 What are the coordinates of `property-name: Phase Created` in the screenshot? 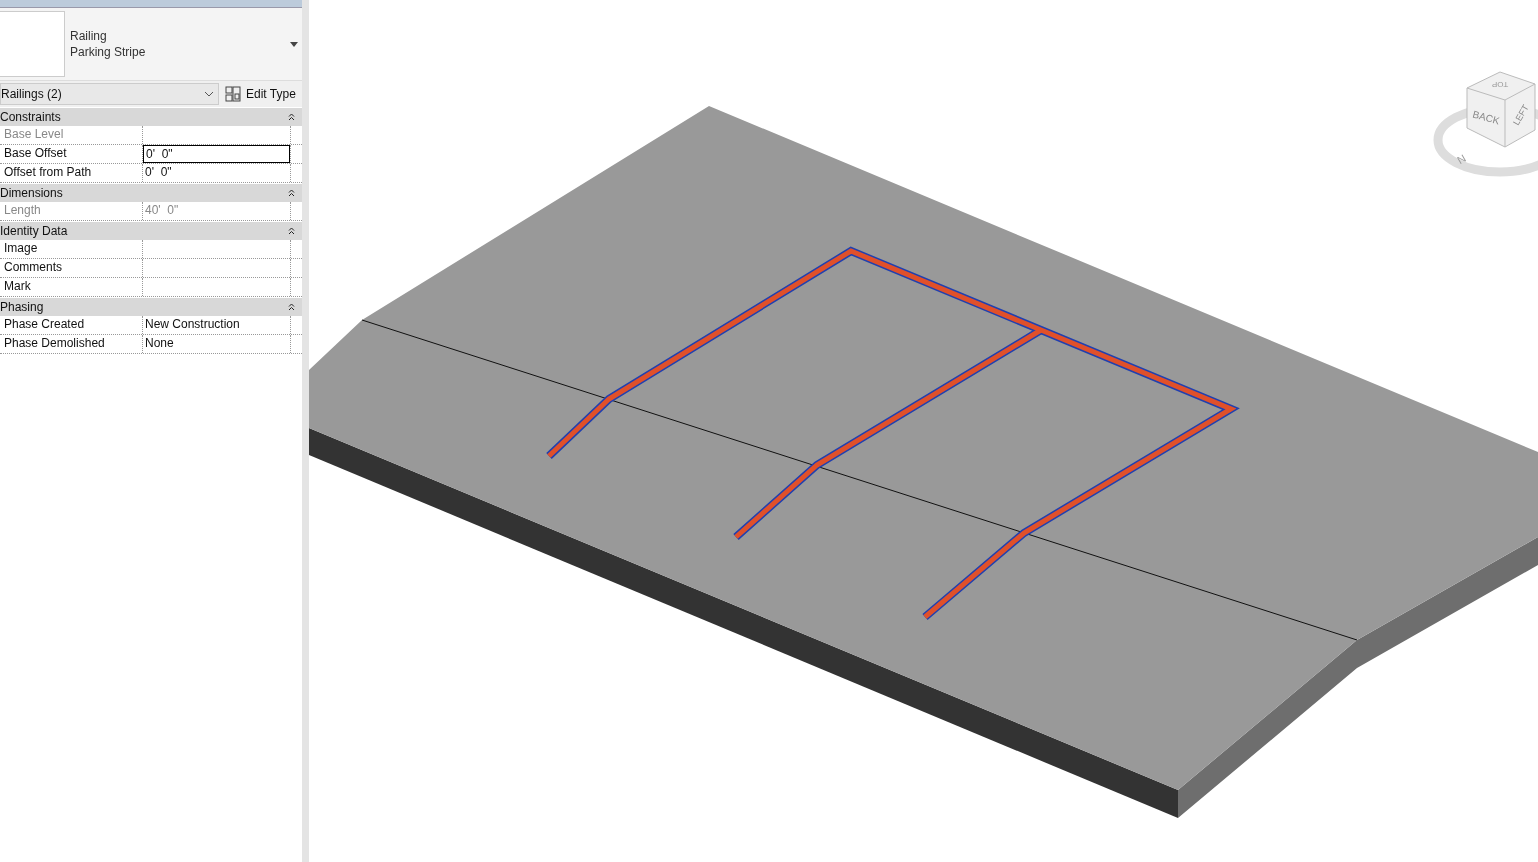 It's located at (71, 325).